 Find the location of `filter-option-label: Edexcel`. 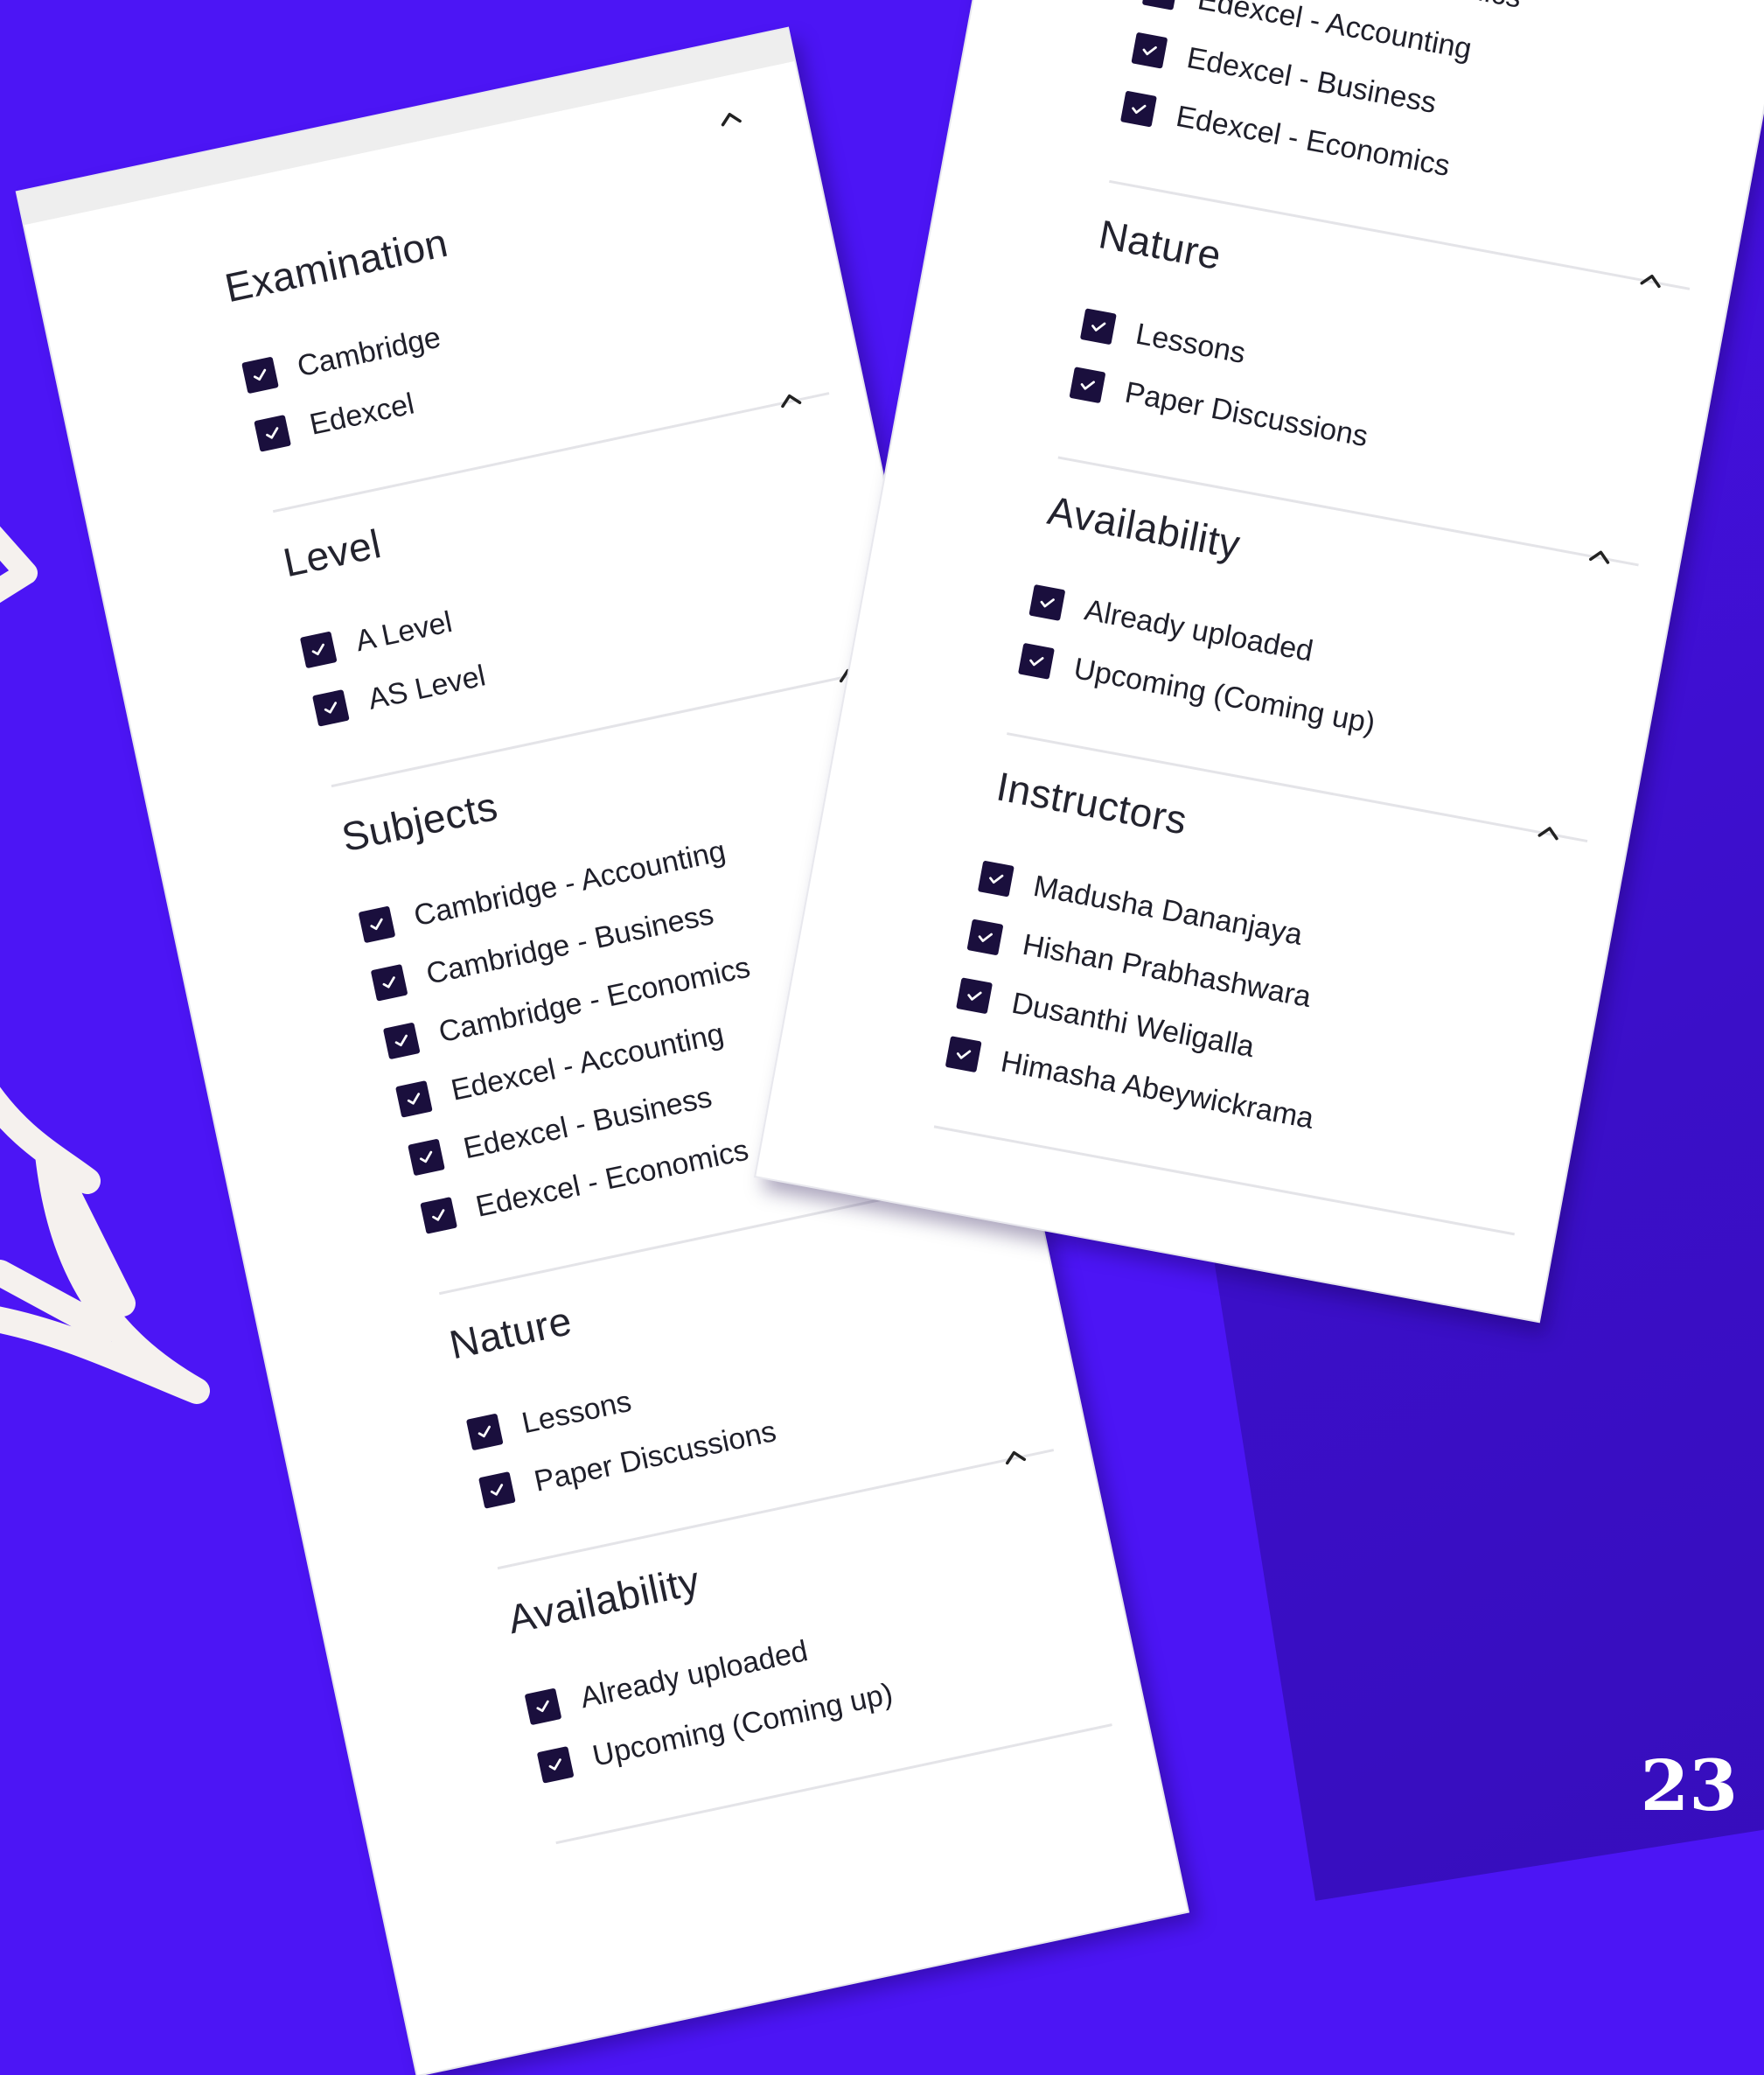

filter-option-label: Edexcel is located at coordinates (361, 415).